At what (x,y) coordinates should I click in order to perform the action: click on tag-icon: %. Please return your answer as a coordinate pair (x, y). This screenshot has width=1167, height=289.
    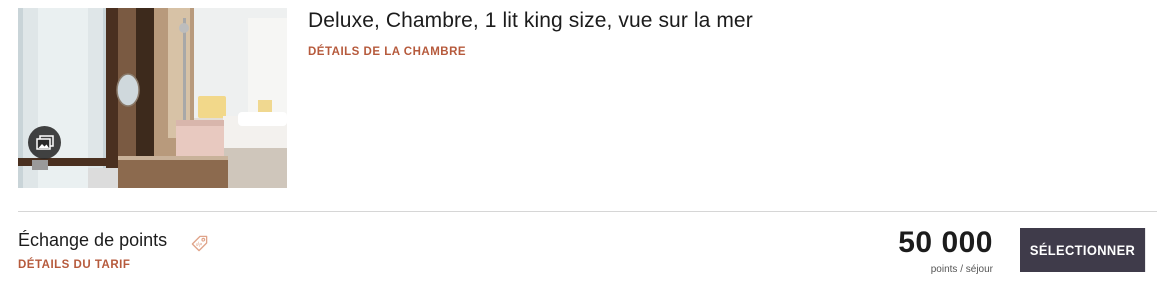
    Looking at the image, I should click on (199, 243).